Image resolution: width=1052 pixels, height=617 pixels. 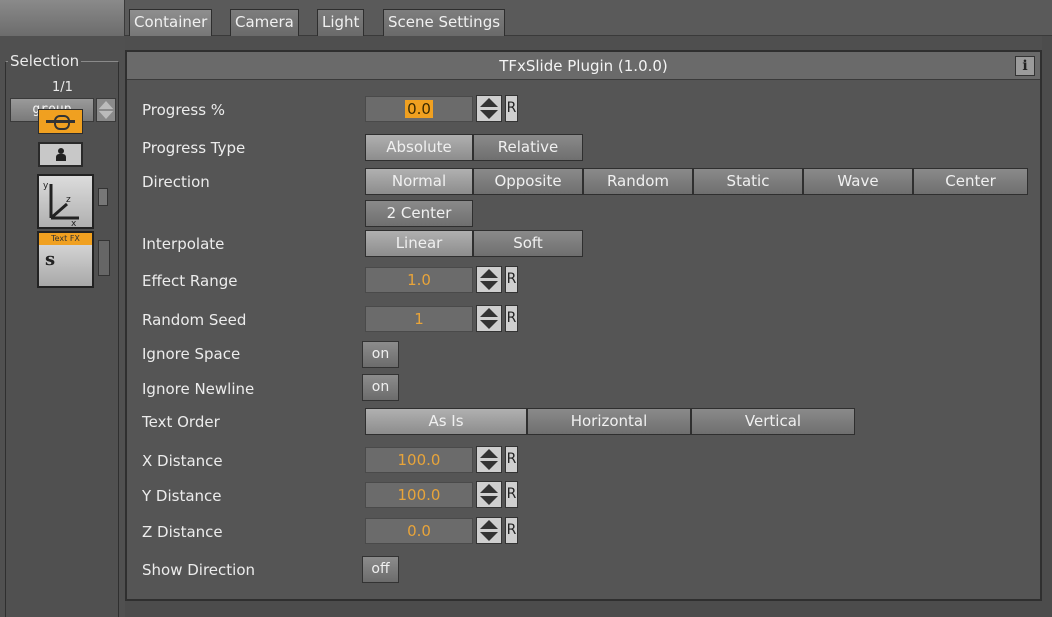 I want to click on ignore-space-toggle: on, so click(x=380, y=354).